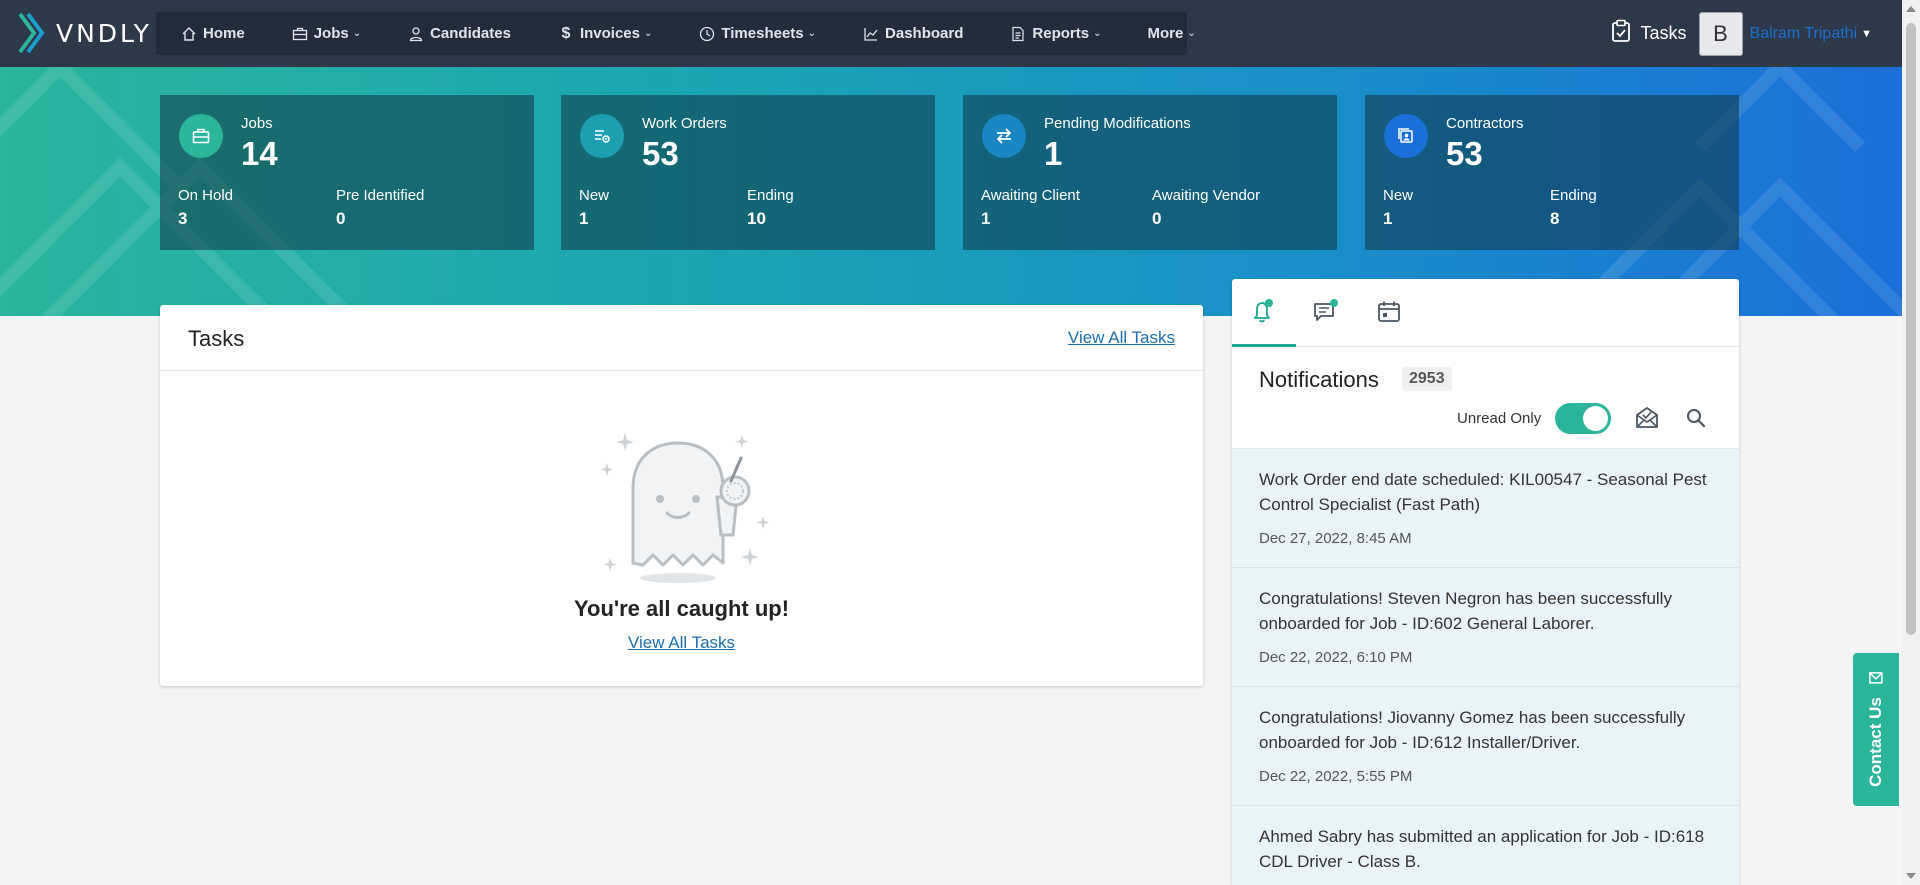 The image size is (1920, 885). I want to click on tasks-panel-header: Tasks View All Tasks, so click(681, 338).